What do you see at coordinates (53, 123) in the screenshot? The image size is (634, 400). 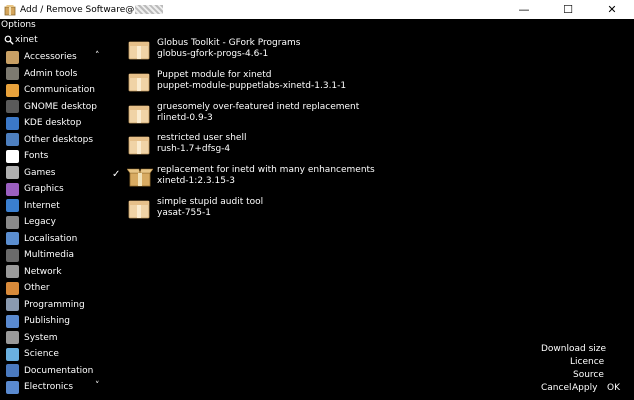 I see `sidebar-item-label: KDE desktop` at bounding box center [53, 123].